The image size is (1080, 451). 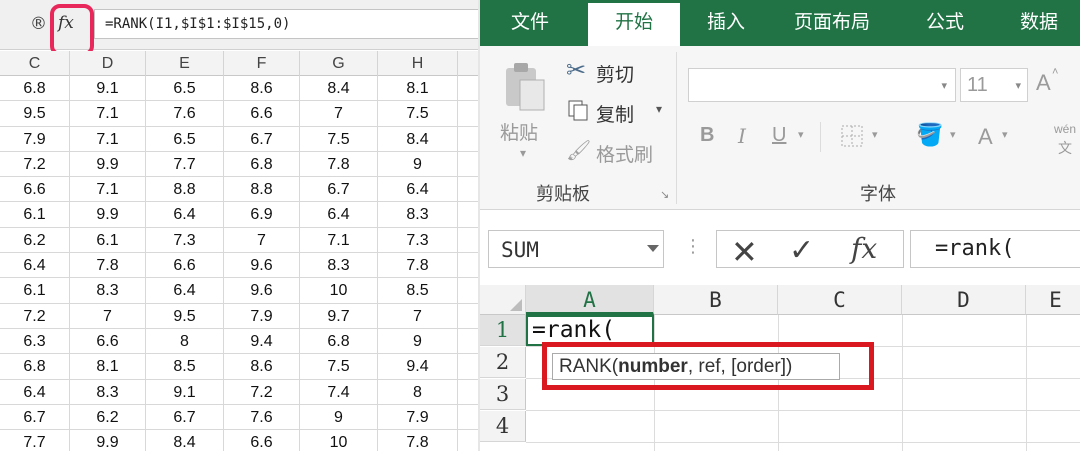 What do you see at coordinates (576, 70) in the screenshot?
I see `scissors-icon: ✂` at bounding box center [576, 70].